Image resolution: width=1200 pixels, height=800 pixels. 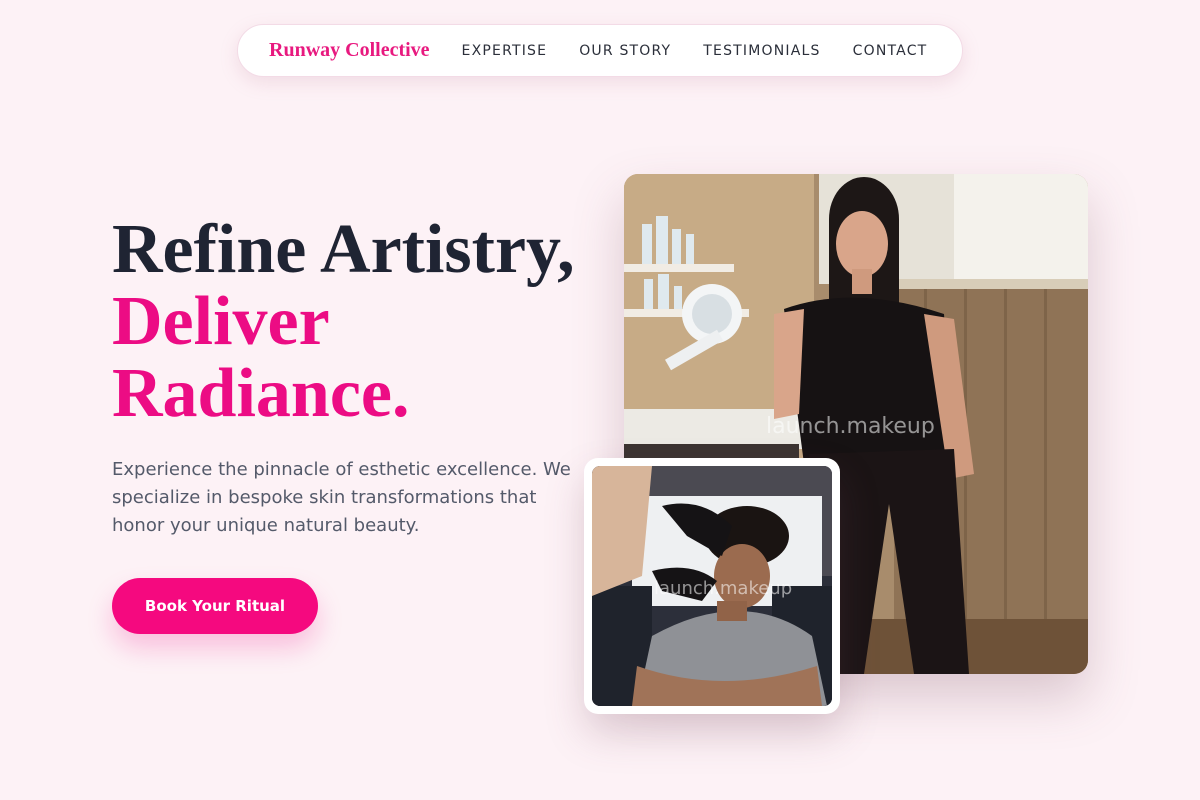 What do you see at coordinates (505, 51) in the screenshot?
I see `nav-link-expertise: EXPERTISE` at bounding box center [505, 51].